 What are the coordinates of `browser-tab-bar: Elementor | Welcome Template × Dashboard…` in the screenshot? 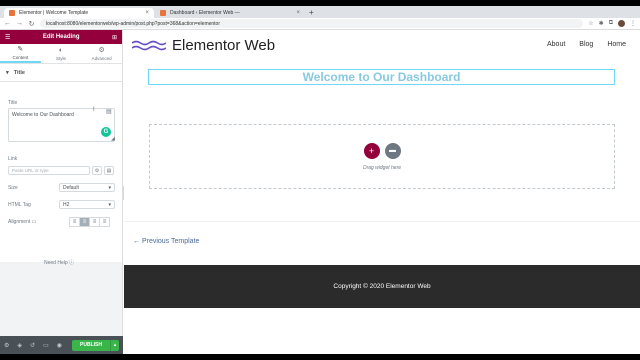 It's located at (320, 12).